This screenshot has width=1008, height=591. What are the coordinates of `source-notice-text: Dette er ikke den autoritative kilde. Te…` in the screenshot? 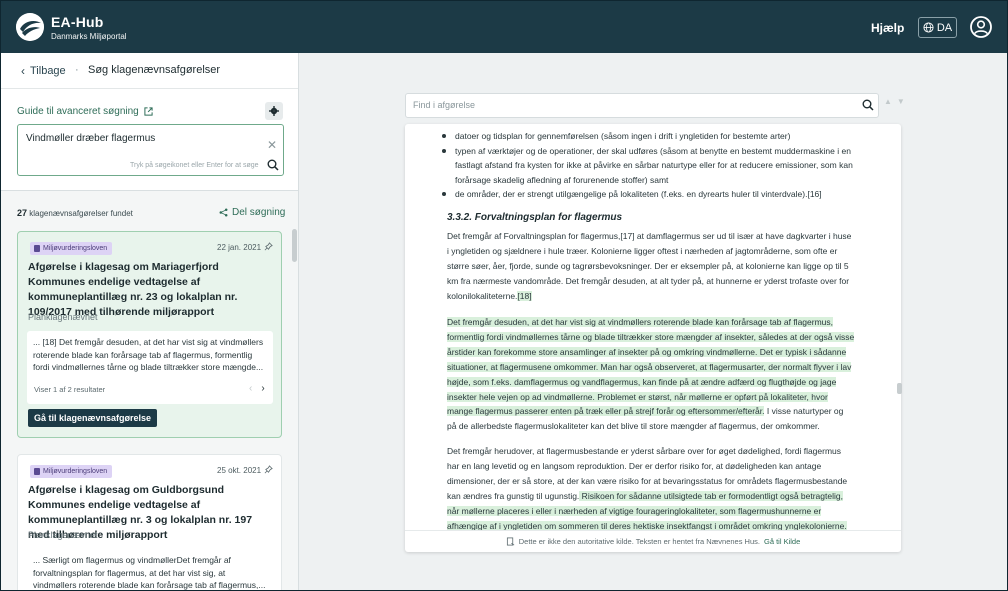 It's located at (639, 541).